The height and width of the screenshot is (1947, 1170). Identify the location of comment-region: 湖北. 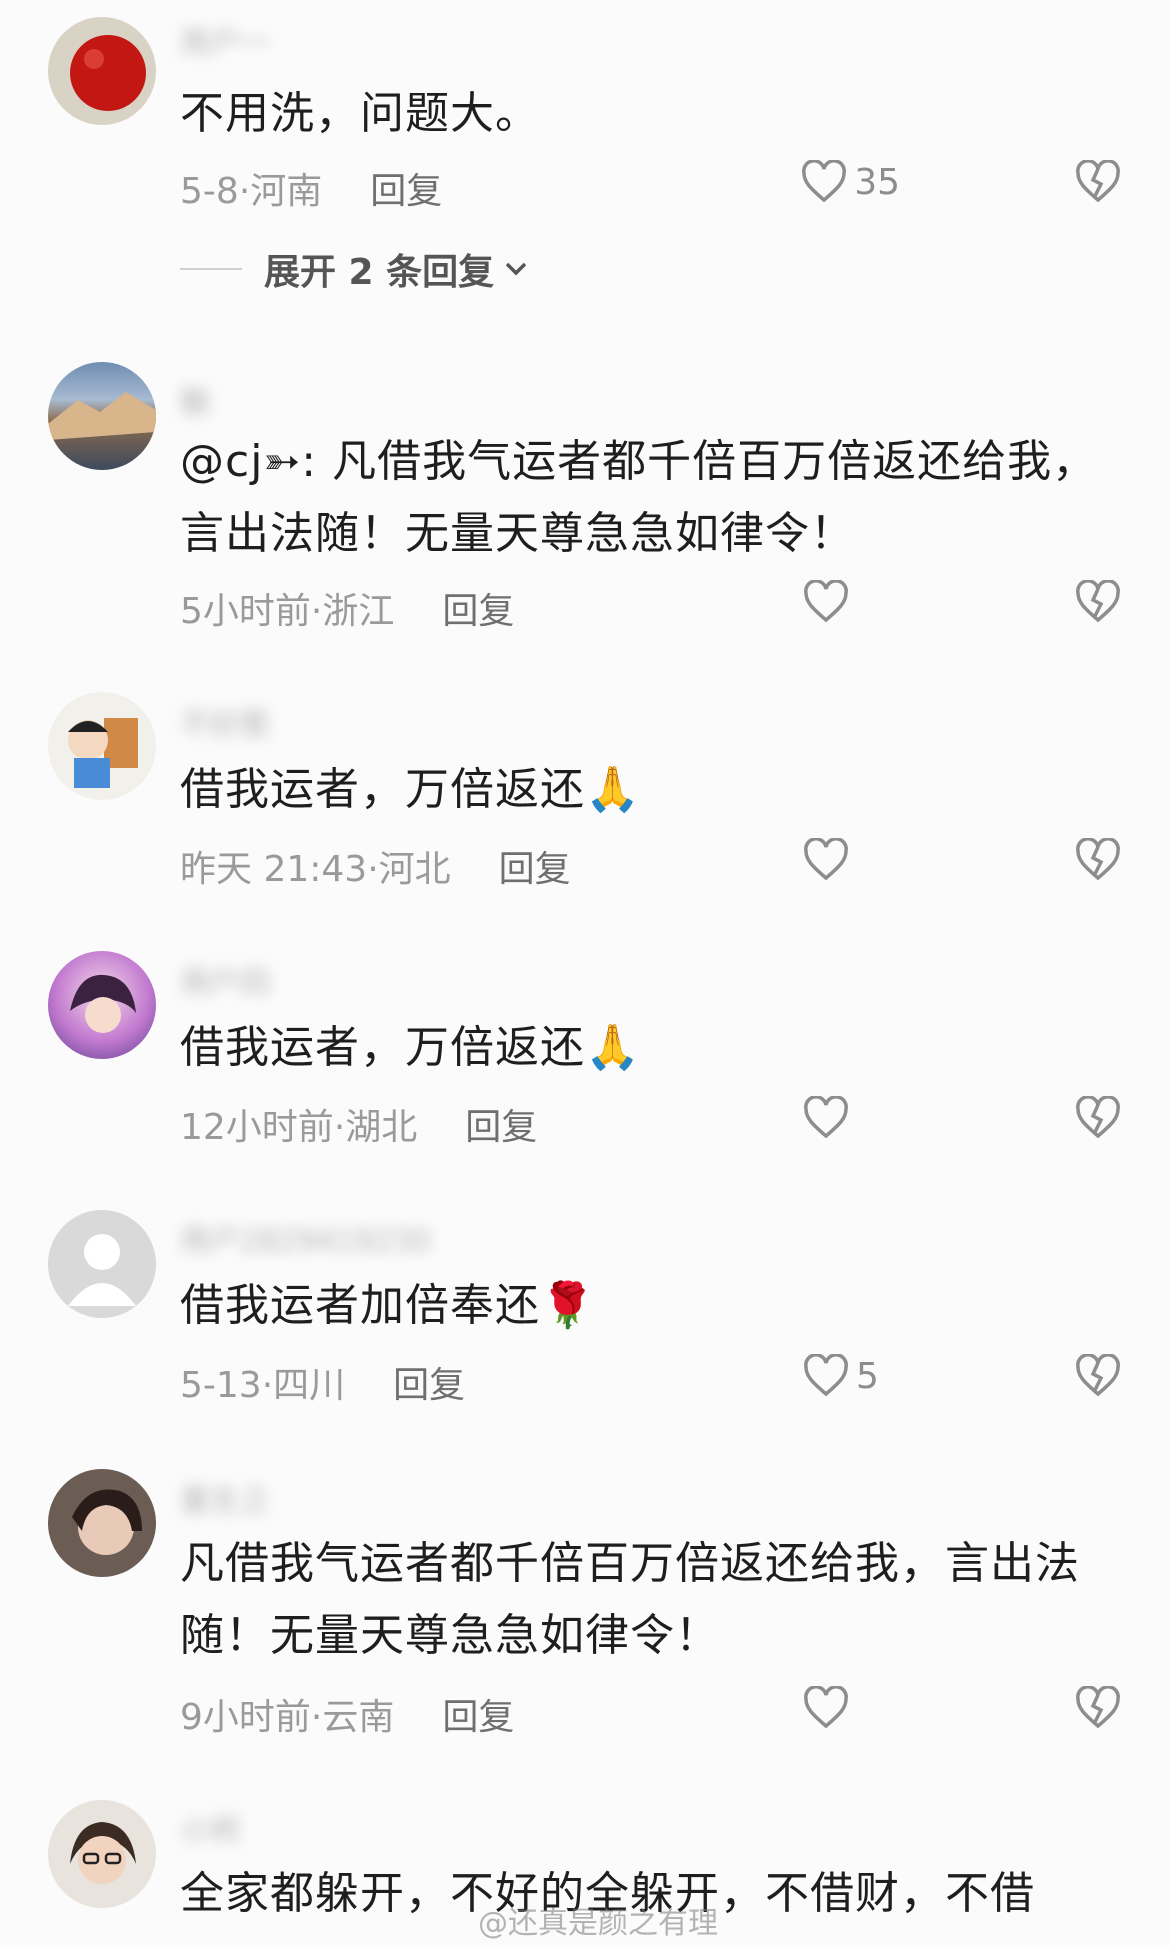
(381, 1127).